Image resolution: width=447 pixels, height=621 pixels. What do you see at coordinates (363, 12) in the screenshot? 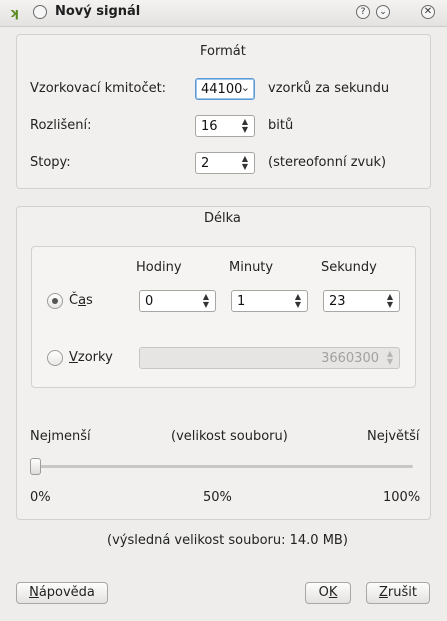
I see `help-icon: ?` at bounding box center [363, 12].